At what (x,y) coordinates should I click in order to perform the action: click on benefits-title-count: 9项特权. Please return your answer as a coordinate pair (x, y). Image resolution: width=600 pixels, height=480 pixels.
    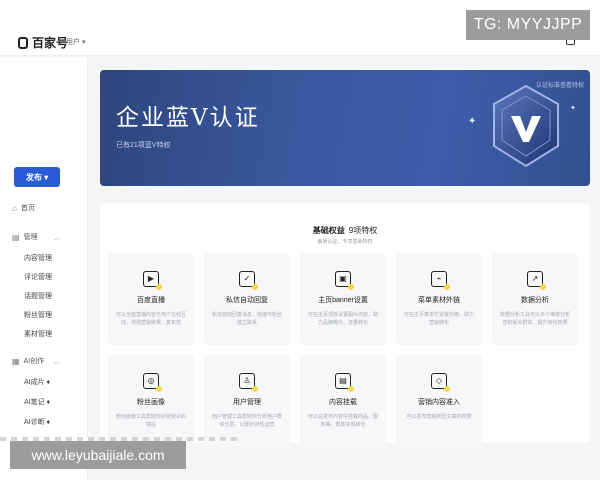
    Looking at the image, I should click on (363, 230).